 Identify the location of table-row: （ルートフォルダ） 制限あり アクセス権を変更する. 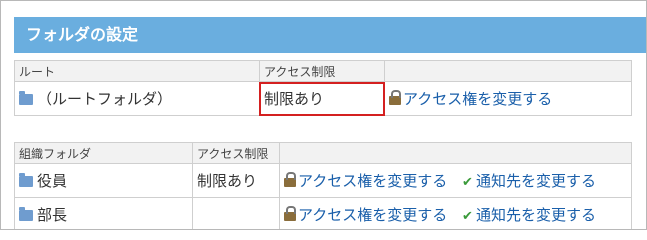
(323, 98).